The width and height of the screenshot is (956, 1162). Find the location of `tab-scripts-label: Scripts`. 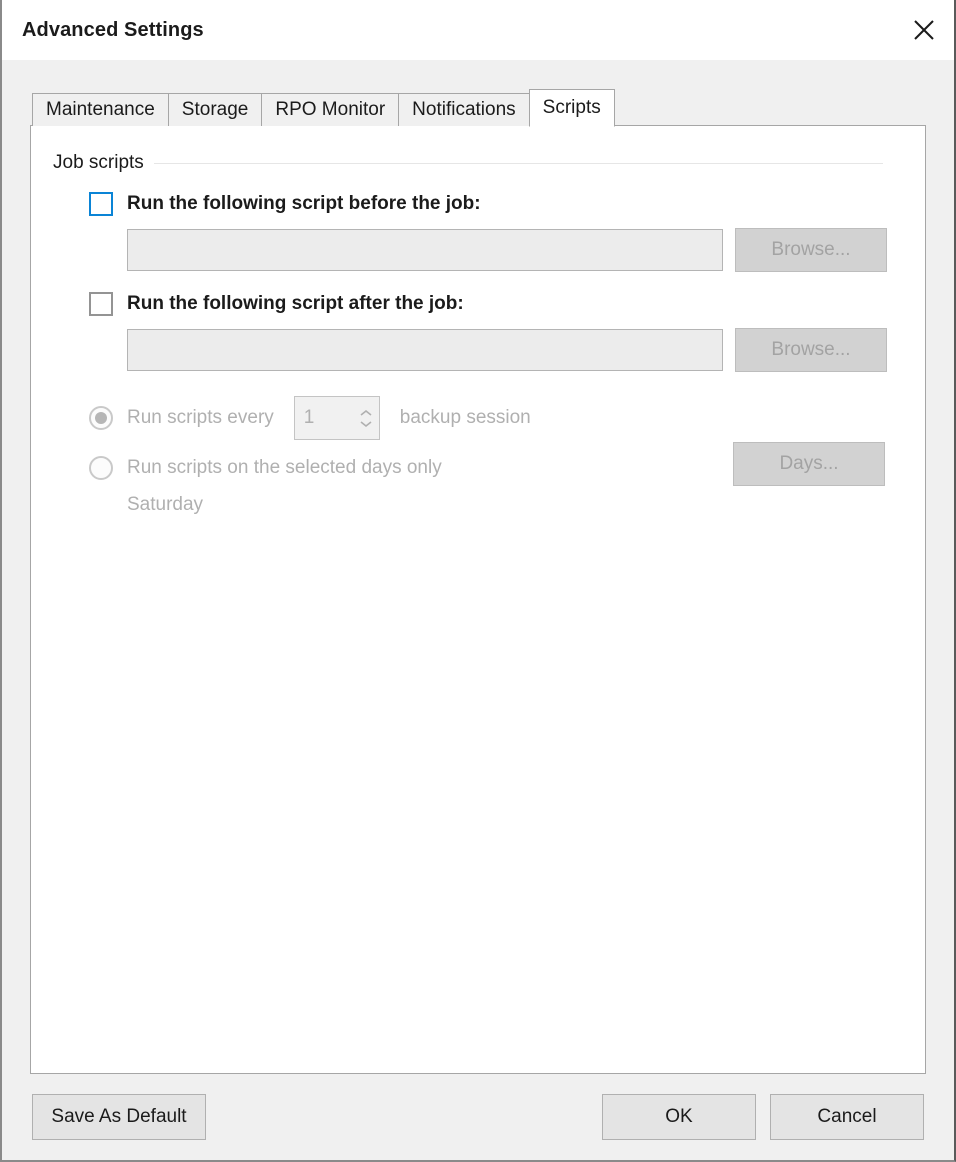

tab-scripts-label: Scripts is located at coordinates (571, 107).